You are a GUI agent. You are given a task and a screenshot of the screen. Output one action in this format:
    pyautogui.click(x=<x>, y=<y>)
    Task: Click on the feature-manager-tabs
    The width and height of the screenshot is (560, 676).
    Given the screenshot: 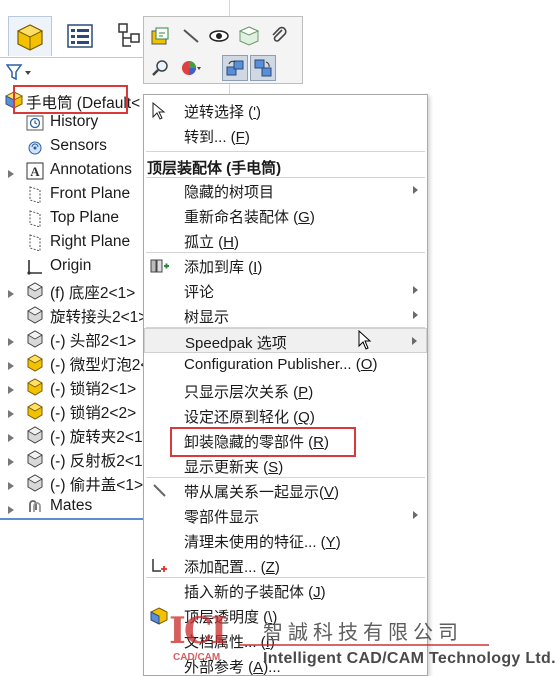 What is the action you would take?
    pyautogui.click(x=80, y=36)
    